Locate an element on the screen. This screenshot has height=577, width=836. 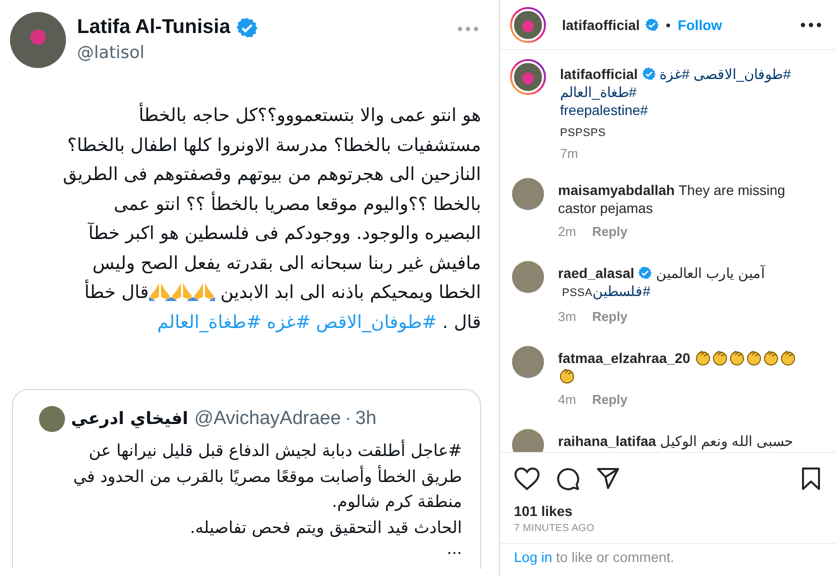
post-time: 7 MINUTES AGO is located at coordinates (555, 528).